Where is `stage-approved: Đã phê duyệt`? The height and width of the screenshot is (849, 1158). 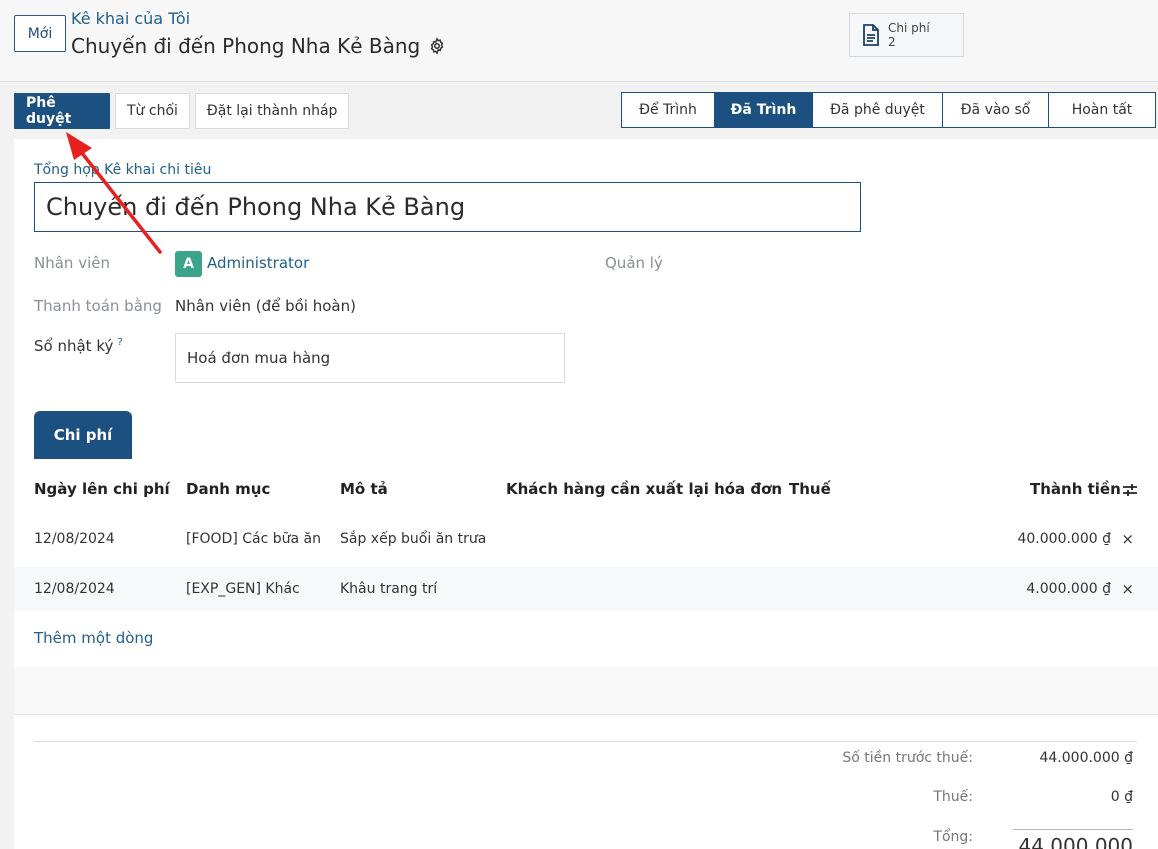
stage-approved: Đã phê duyệt is located at coordinates (877, 110).